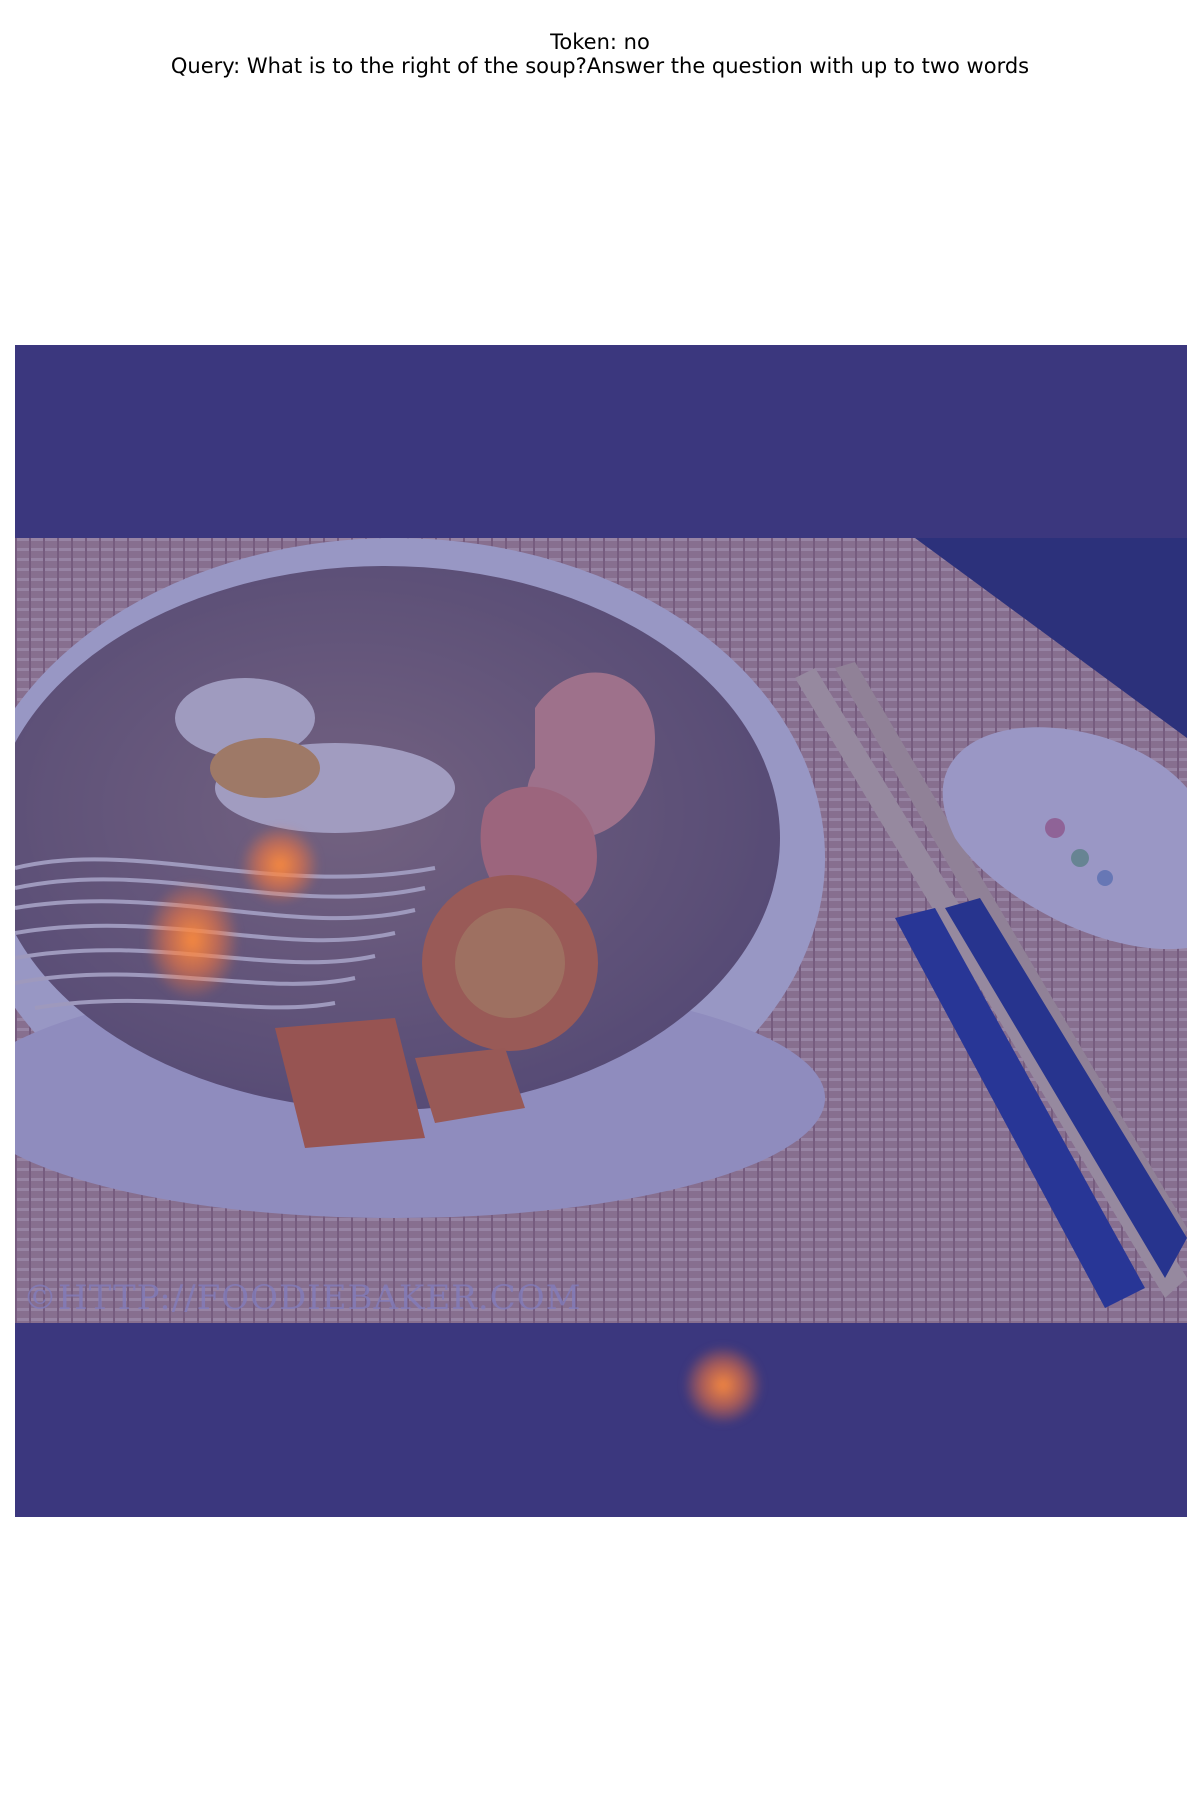  I want to click on watermark: ©HTTP://FOODIEBAKER.COM, so click(302, 1298).